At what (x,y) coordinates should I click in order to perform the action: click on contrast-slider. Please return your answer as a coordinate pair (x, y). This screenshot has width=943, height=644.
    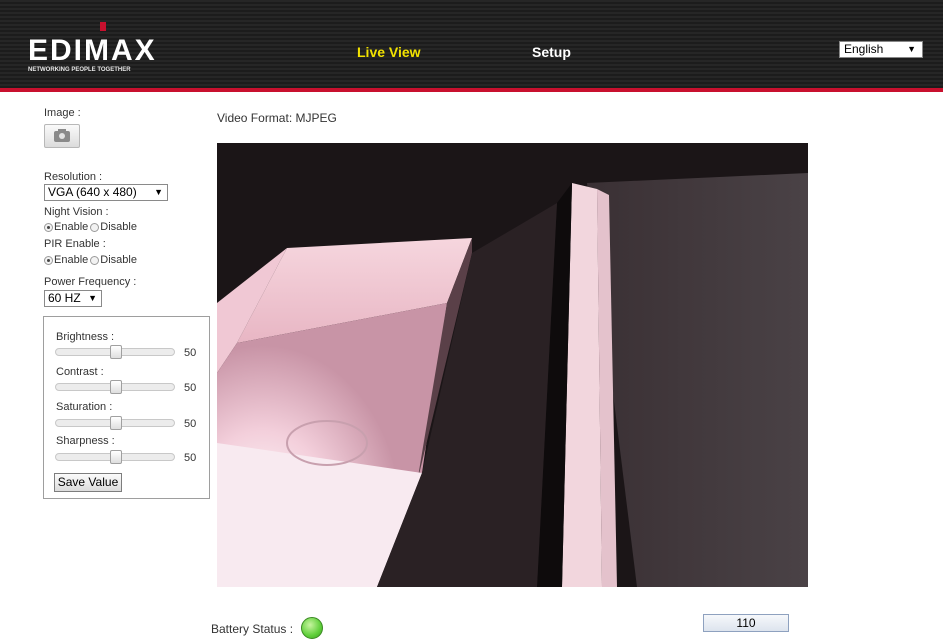
    Looking at the image, I should click on (115, 387).